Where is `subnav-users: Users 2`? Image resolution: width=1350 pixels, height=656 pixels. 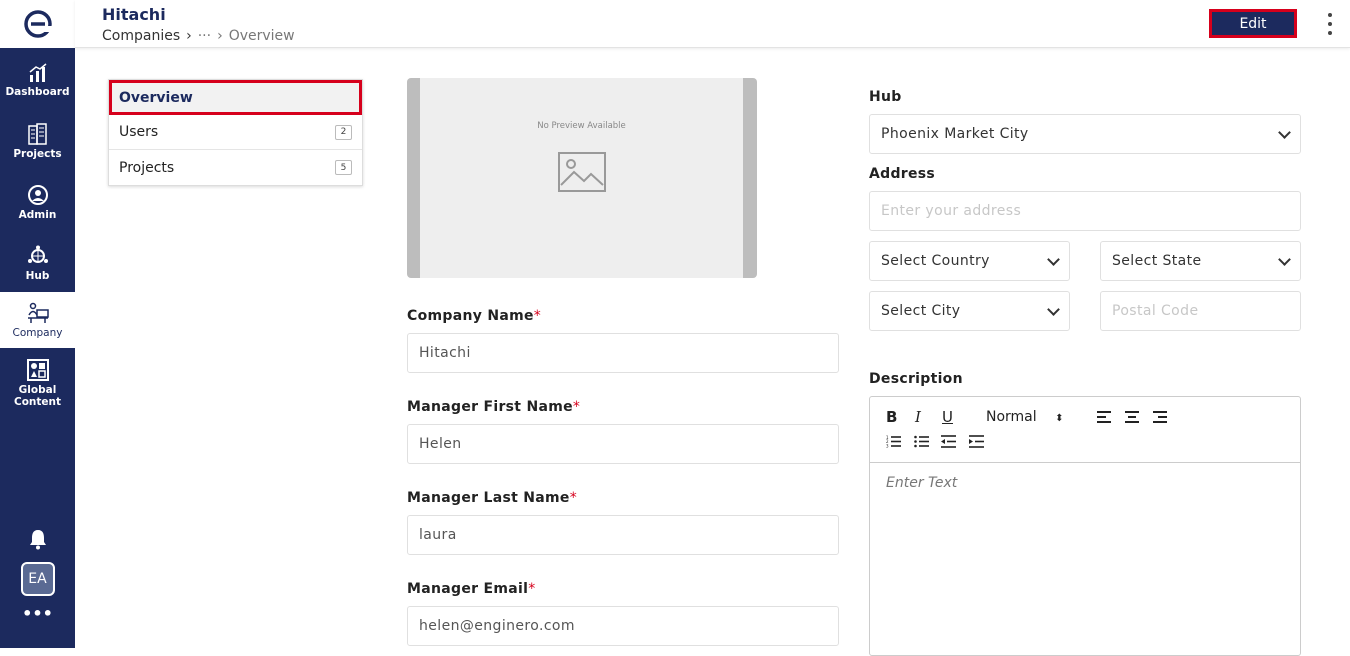
subnav-users: Users 2 is located at coordinates (235, 132).